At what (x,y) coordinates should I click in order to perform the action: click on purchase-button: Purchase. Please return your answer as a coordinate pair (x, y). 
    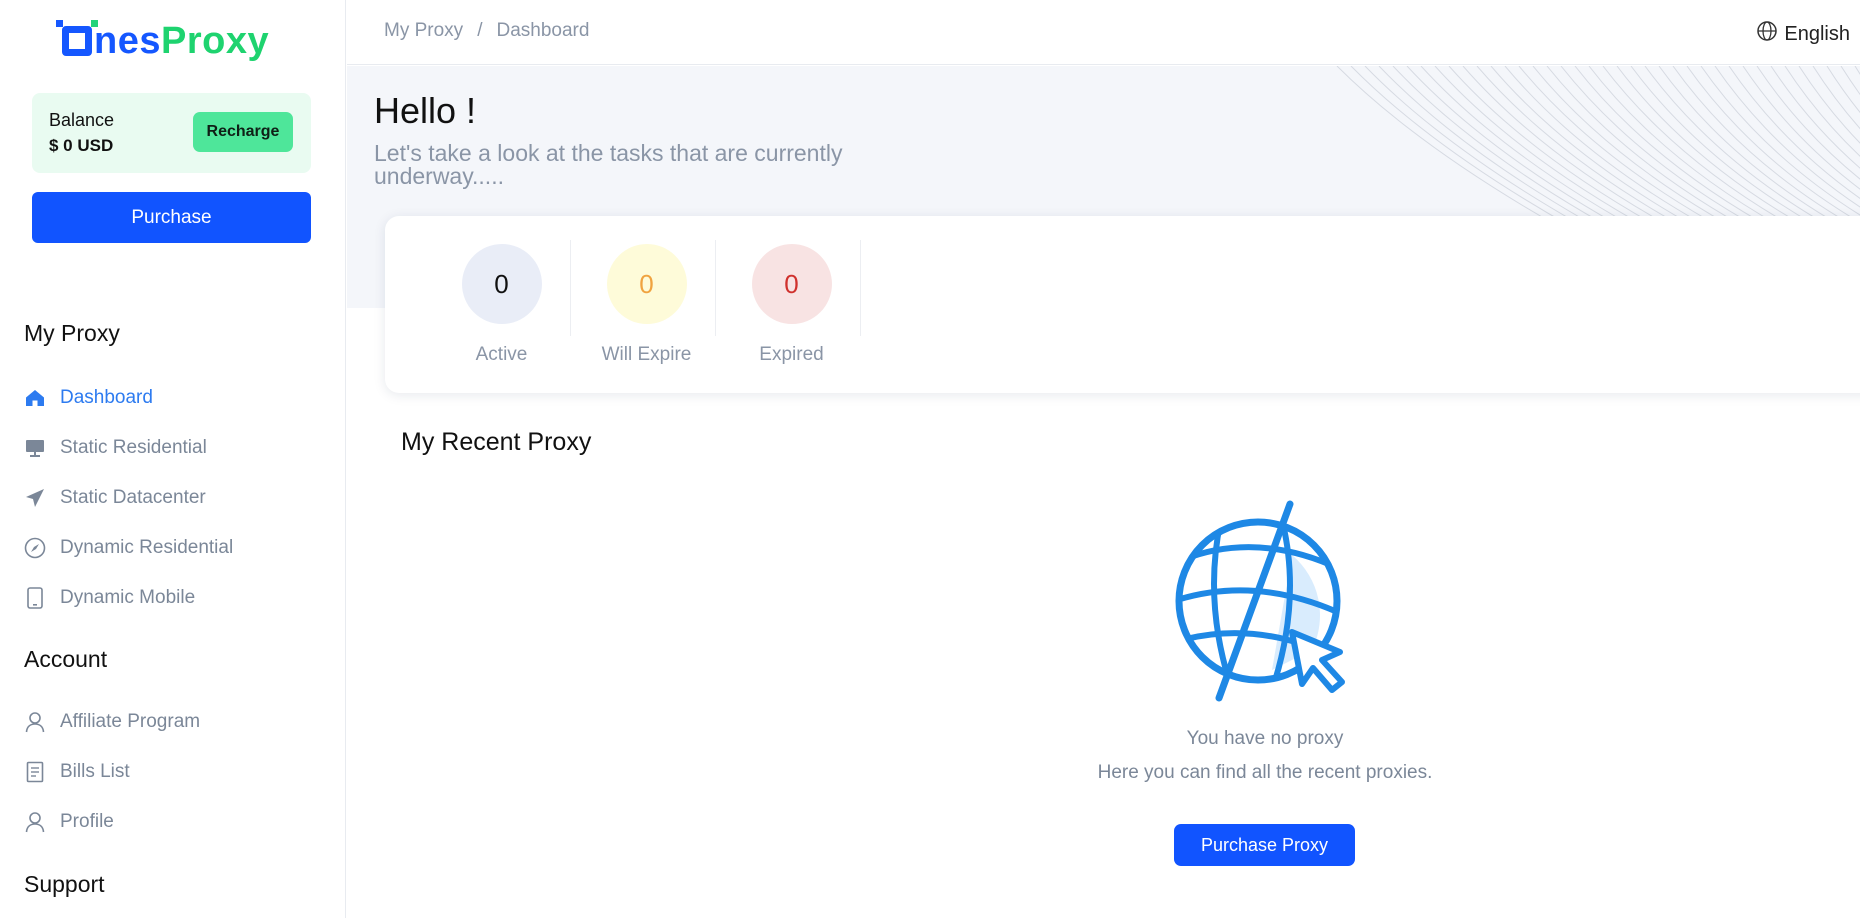
    Looking at the image, I should click on (171, 217).